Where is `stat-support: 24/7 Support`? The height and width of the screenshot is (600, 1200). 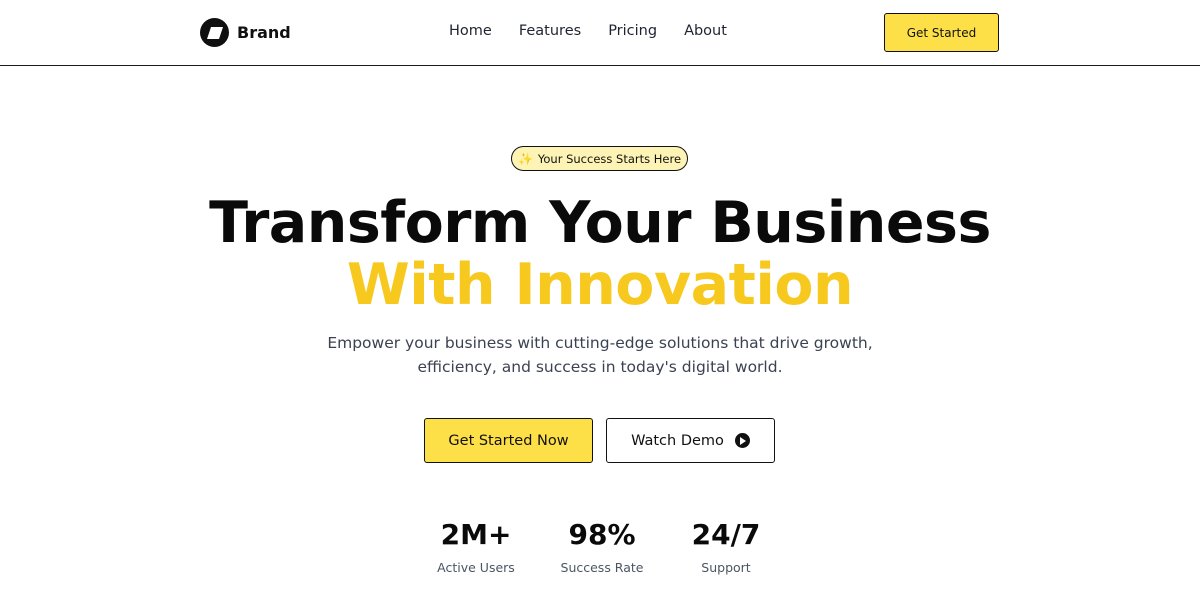
stat-support: 24/7 Support is located at coordinates (726, 546).